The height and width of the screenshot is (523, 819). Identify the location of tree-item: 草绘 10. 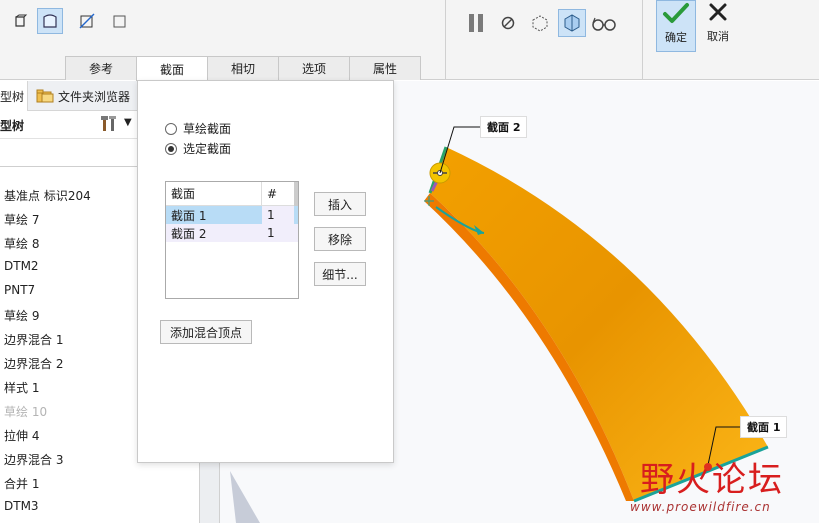
(25, 411).